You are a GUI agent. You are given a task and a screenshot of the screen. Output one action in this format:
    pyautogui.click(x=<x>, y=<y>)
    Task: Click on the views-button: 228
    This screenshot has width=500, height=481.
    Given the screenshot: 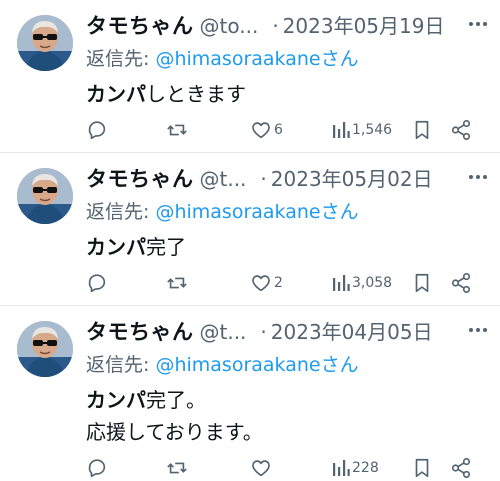 What is the action you would take?
    pyautogui.click(x=355, y=468)
    